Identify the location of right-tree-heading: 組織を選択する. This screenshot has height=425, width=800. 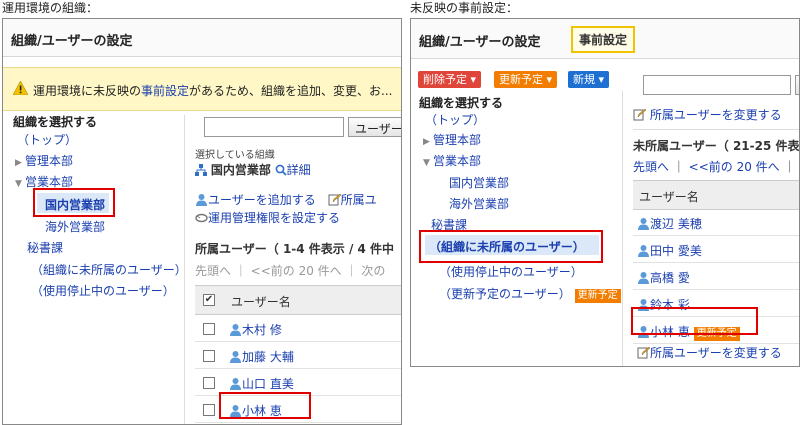
(461, 103).